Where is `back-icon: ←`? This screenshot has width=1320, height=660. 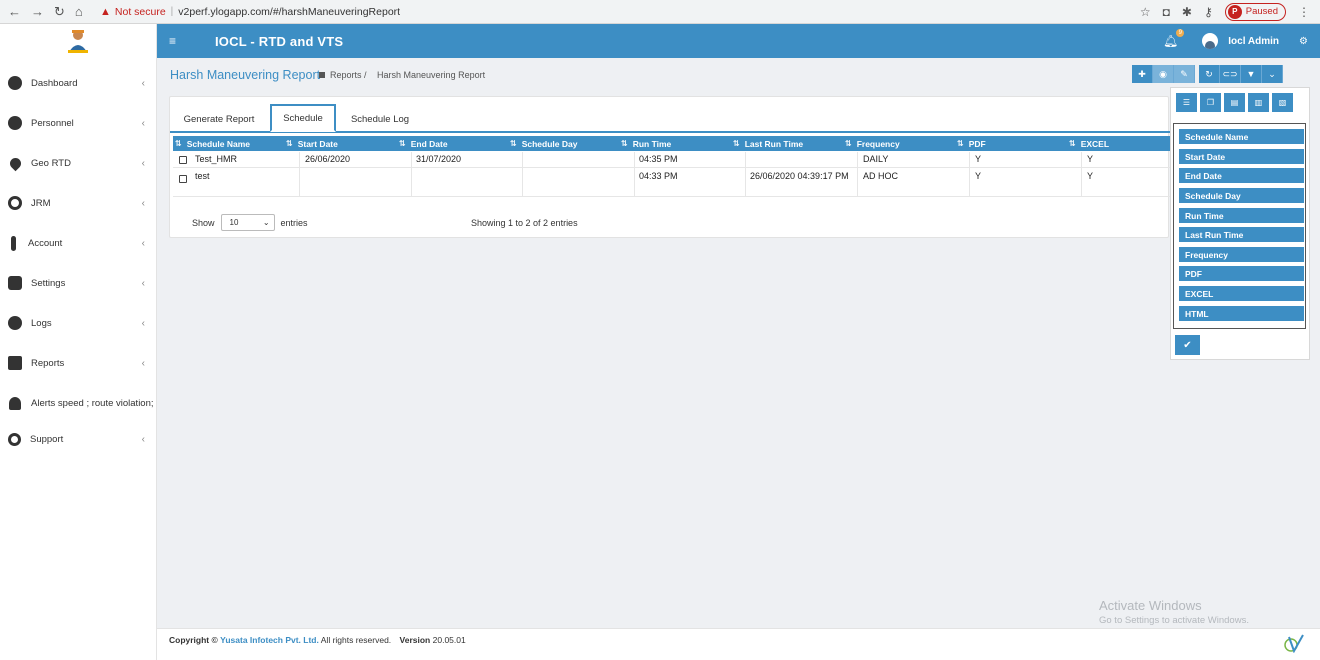
back-icon: ← is located at coordinates (14, 12).